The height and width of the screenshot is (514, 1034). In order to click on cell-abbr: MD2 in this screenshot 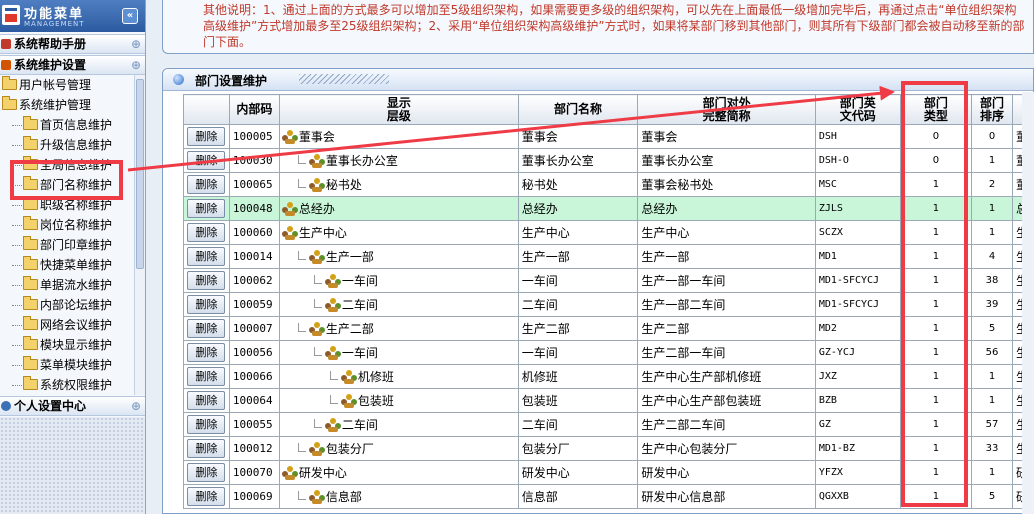, I will do `click(857, 328)`.